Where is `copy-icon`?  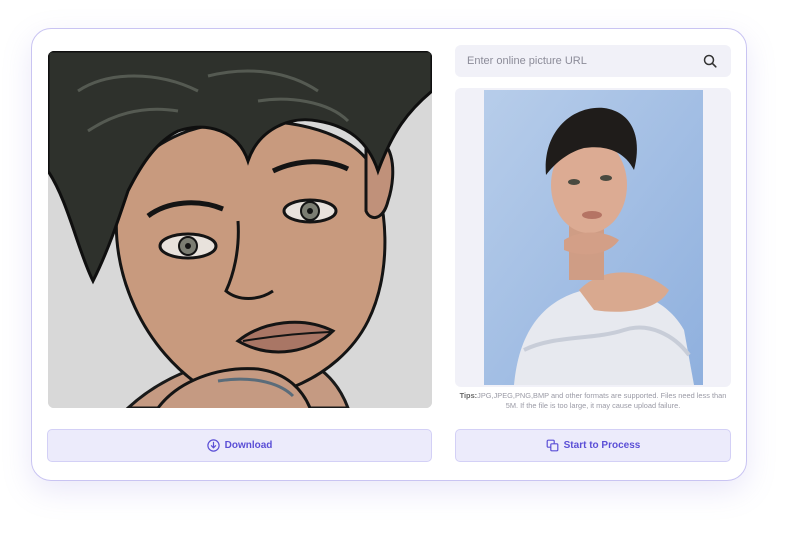 copy-icon is located at coordinates (552, 445).